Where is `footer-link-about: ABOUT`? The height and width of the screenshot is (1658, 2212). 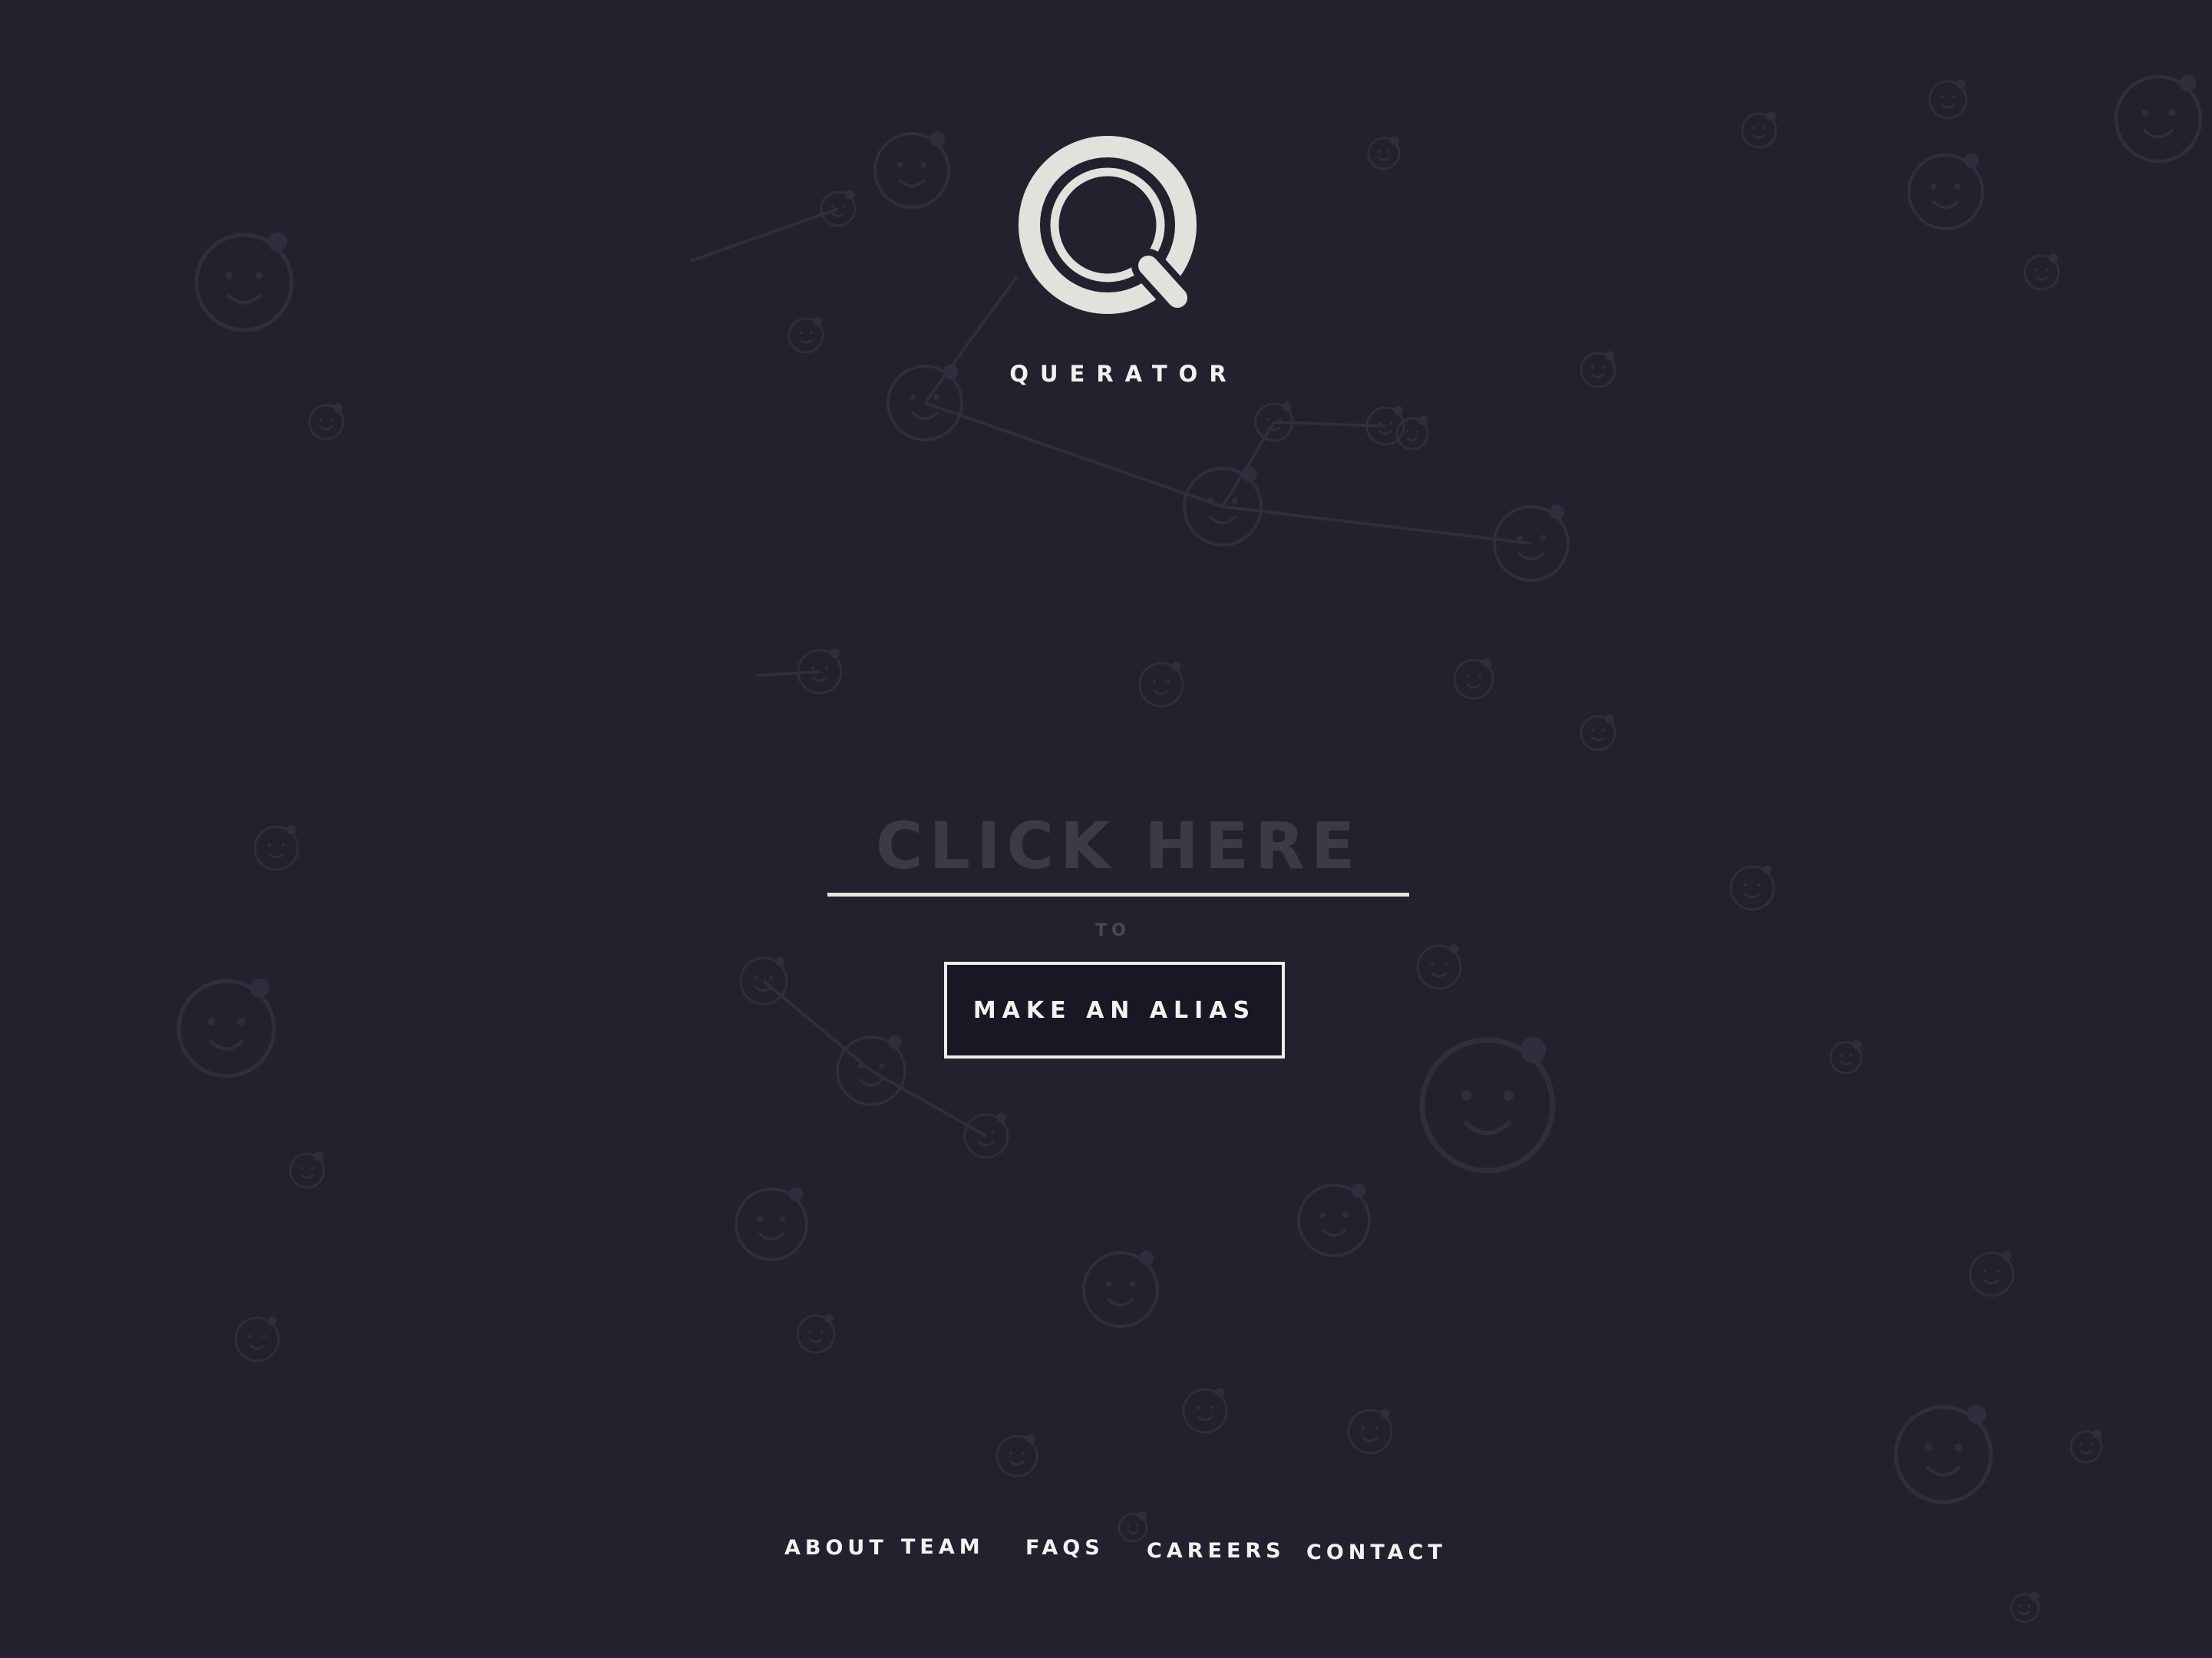
footer-link-about: ABOUT is located at coordinates (836, 1548).